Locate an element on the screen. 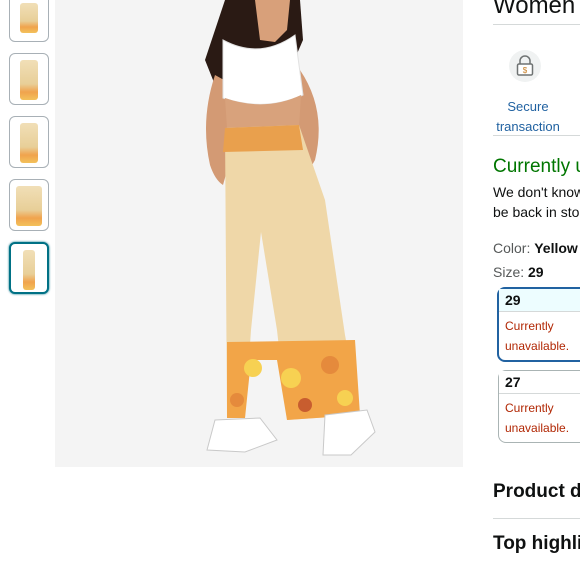 The height and width of the screenshot is (580, 580). size-value: 29 is located at coordinates (536, 272).